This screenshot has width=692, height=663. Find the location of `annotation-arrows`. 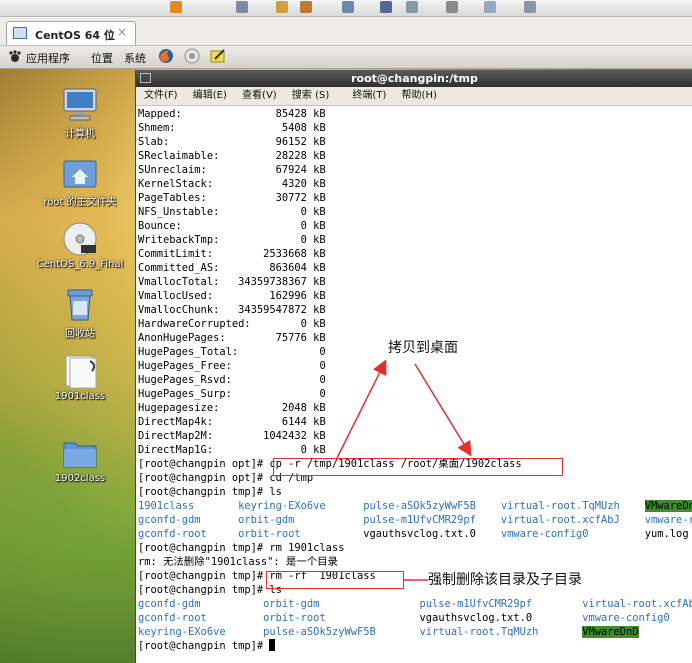

annotation-arrows is located at coordinates (404, 470).